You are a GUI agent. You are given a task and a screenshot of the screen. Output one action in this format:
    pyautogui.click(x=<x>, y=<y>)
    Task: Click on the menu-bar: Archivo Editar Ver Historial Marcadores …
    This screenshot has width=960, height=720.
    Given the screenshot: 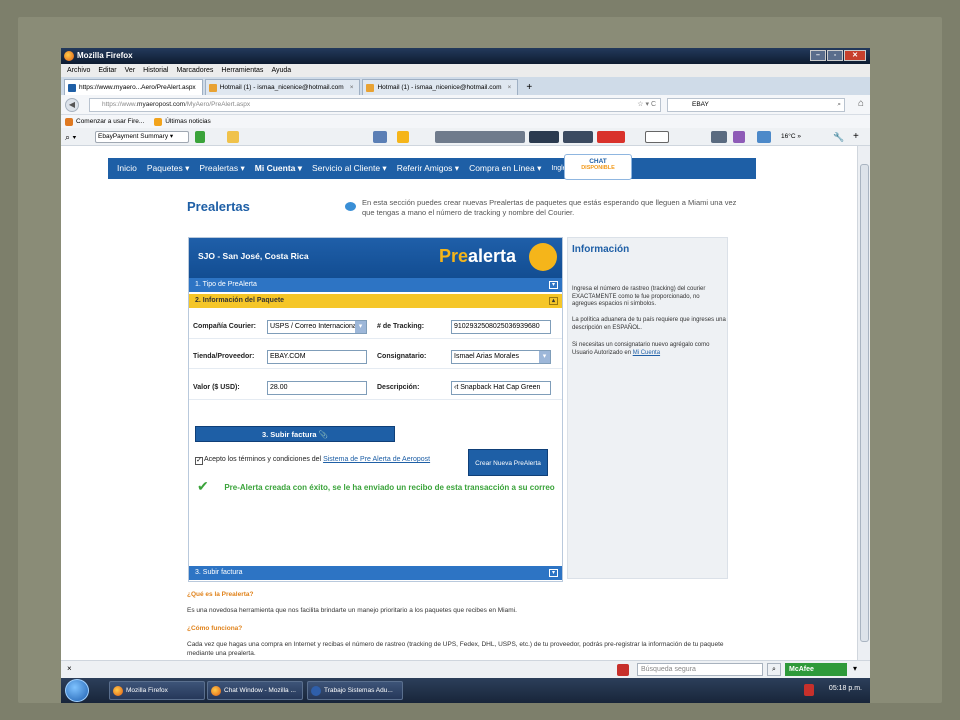 What is the action you would take?
    pyautogui.click(x=465, y=70)
    